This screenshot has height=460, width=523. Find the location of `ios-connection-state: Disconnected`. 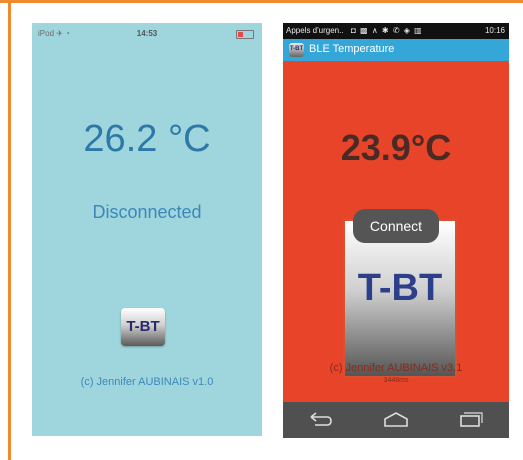

ios-connection-state: Disconnected is located at coordinates (147, 212).